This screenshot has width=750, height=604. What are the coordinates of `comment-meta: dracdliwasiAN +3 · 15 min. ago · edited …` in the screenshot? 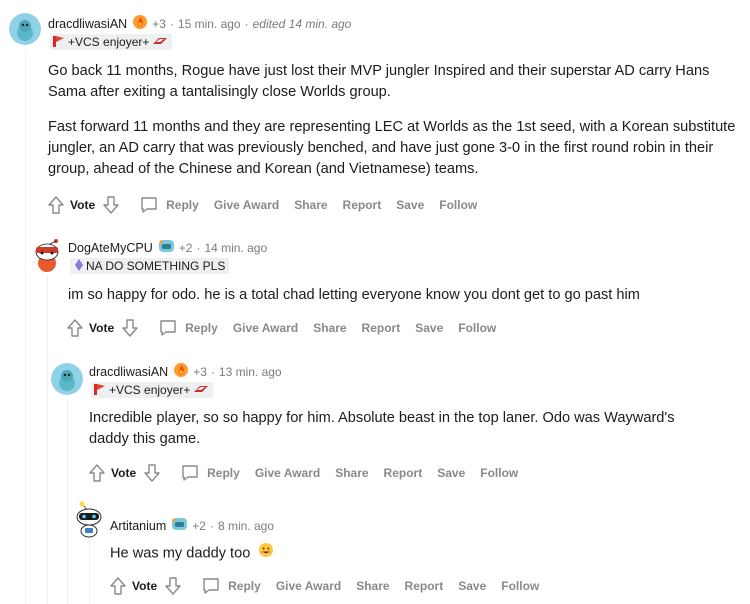 It's located at (199, 23).